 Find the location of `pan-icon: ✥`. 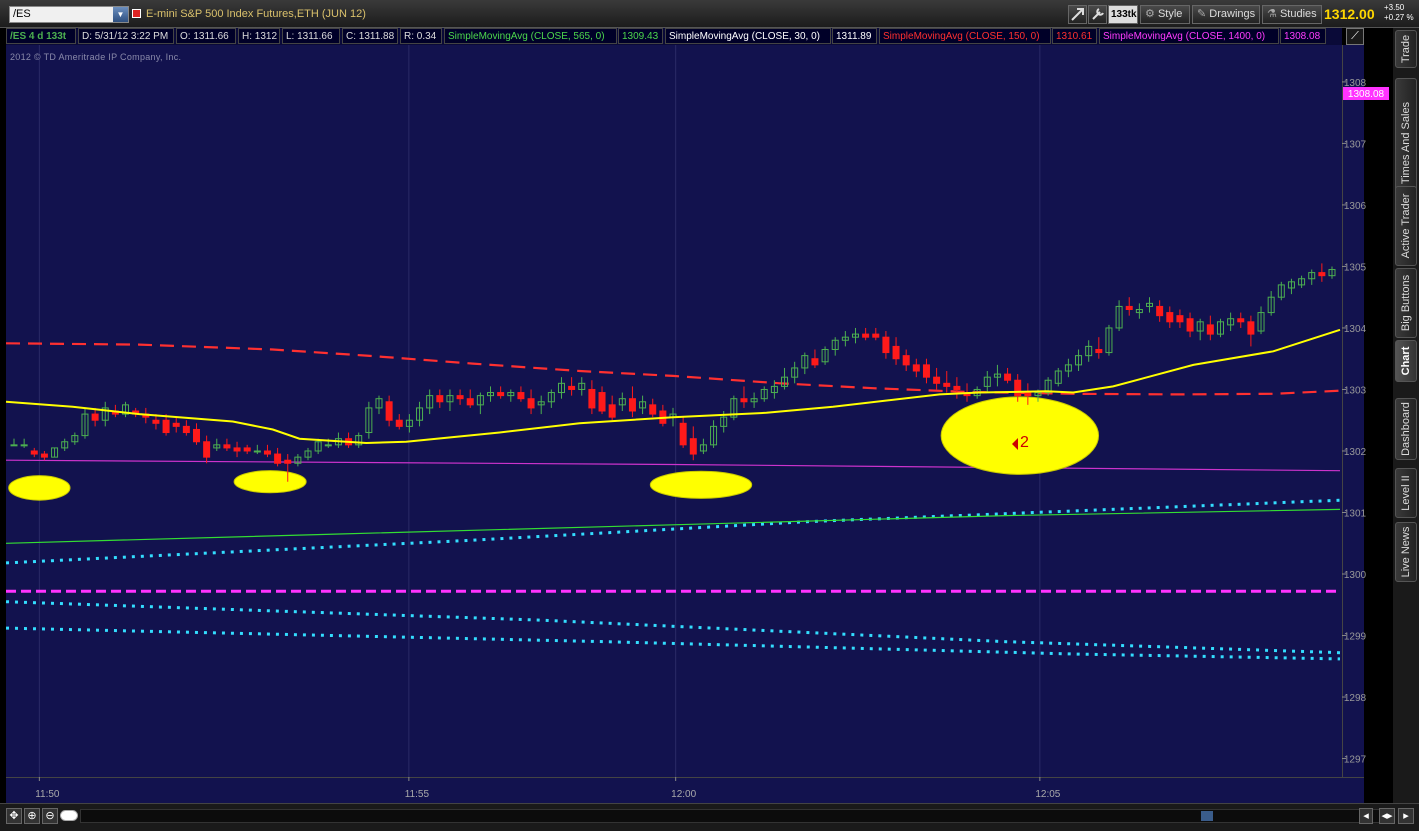

pan-icon: ✥ is located at coordinates (14, 816).